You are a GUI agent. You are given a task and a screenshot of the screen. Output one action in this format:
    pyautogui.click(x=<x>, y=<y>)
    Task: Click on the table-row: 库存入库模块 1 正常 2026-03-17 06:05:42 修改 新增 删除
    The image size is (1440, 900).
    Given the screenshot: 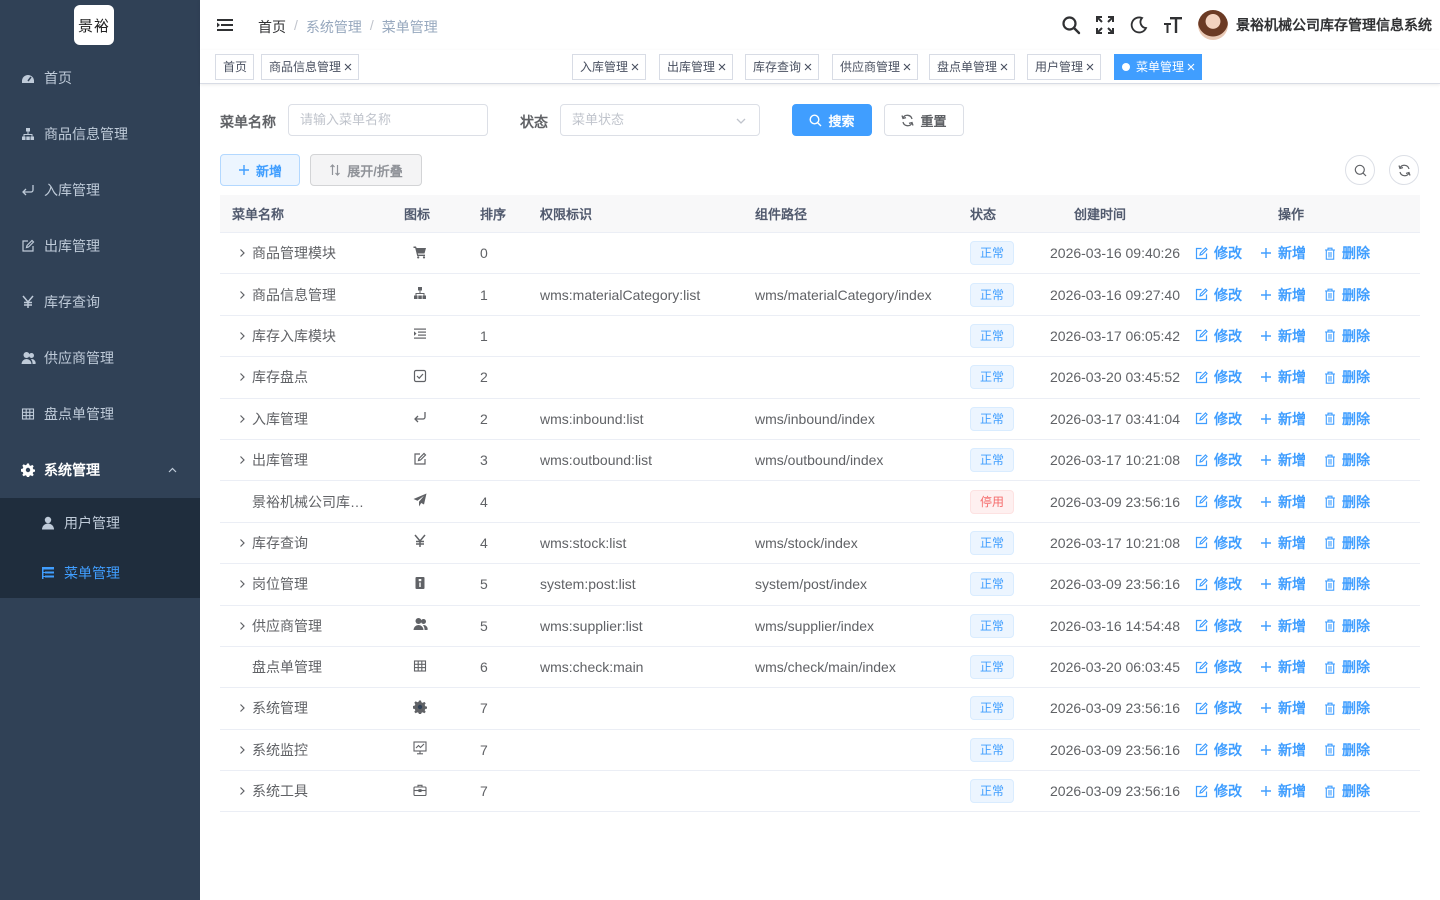 What is the action you would take?
    pyautogui.click(x=820, y=337)
    